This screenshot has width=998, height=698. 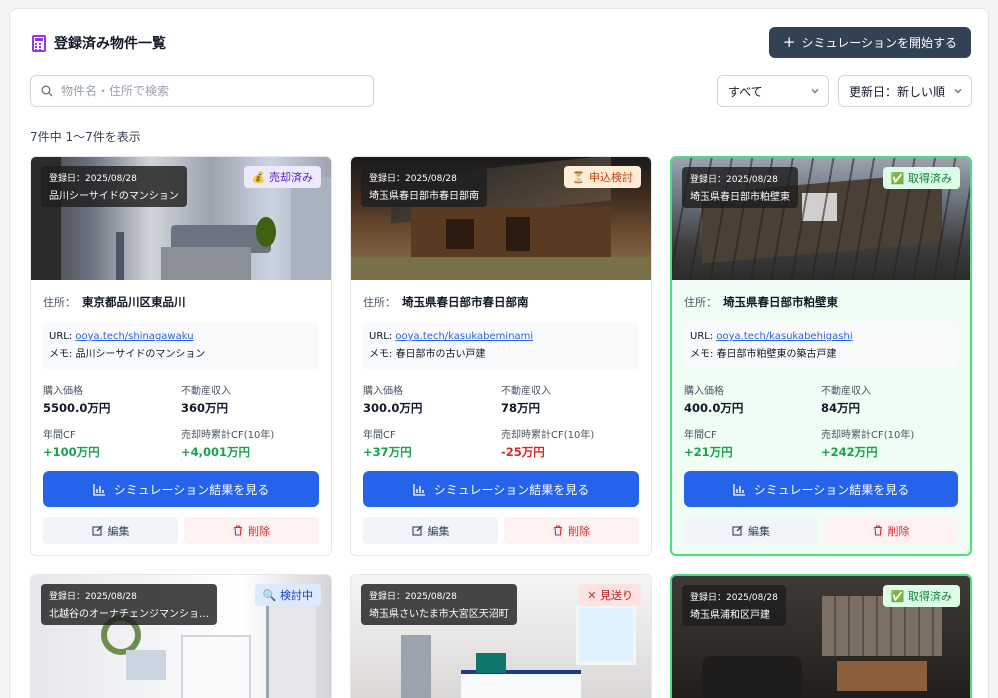 What do you see at coordinates (501, 302) in the screenshot?
I see `address-row: 住所： 埼玉県春日部市春日部南` at bounding box center [501, 302].